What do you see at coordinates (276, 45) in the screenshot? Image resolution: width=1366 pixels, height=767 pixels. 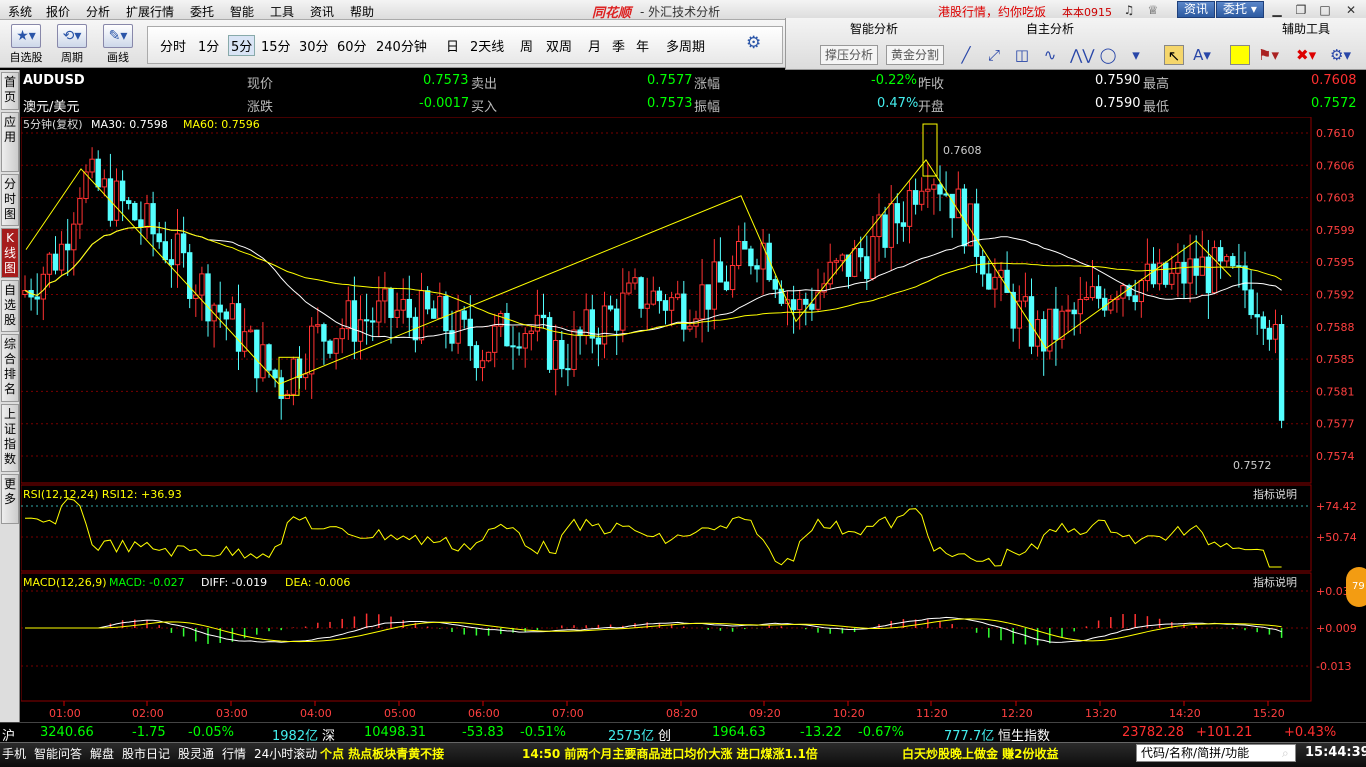 I see `period-15min: 15分` at bounding box center [276, 45].